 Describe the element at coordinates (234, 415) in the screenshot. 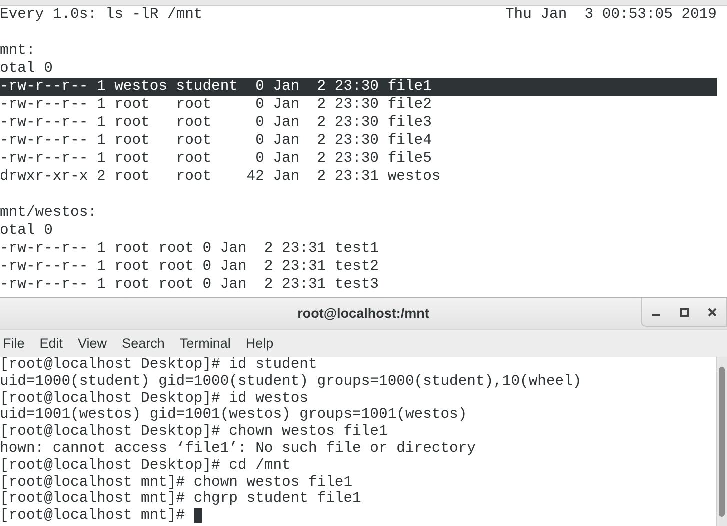

I see `output-line: uid=1001(westos) gid=1001(westos) groups=1001(westos)` at that location.